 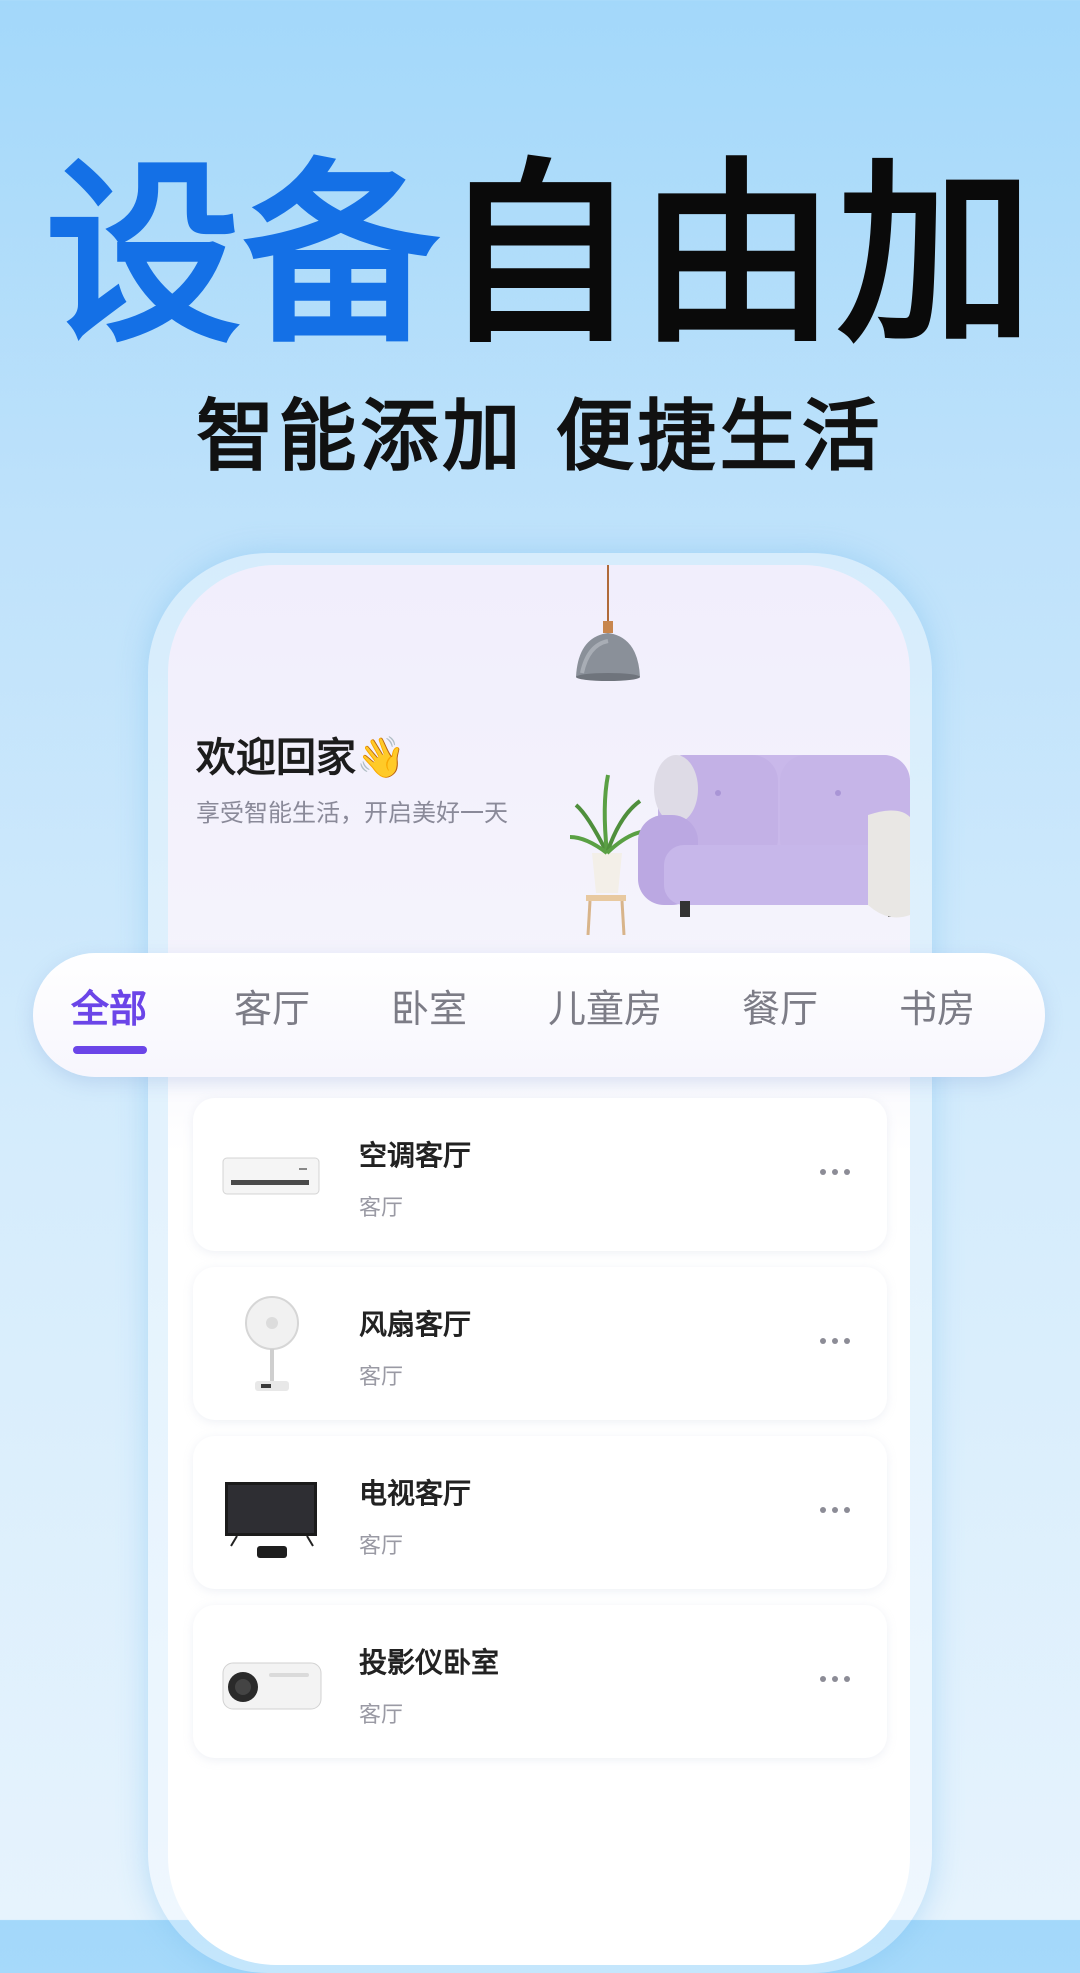 What do you see at coordinates (272, 1009) in the screenshot?
I see `tab-living-room: 客厅` at bounding box center [272, 1009].